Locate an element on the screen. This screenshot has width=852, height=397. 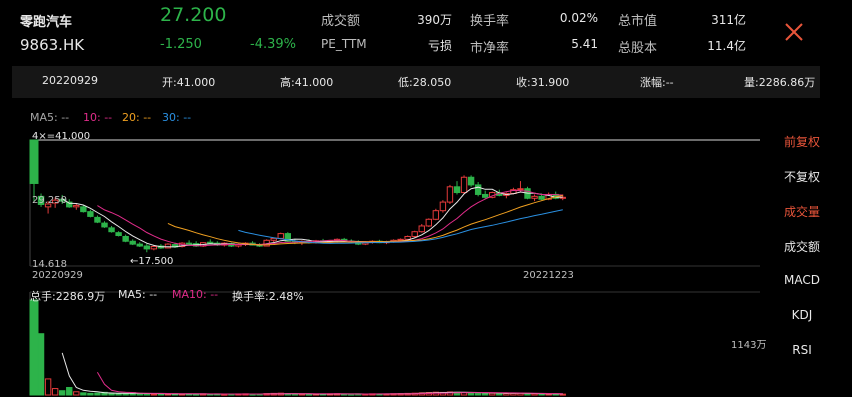
volume-total-legend: 总手:2286.9万 is located at coordinates (68, 296).